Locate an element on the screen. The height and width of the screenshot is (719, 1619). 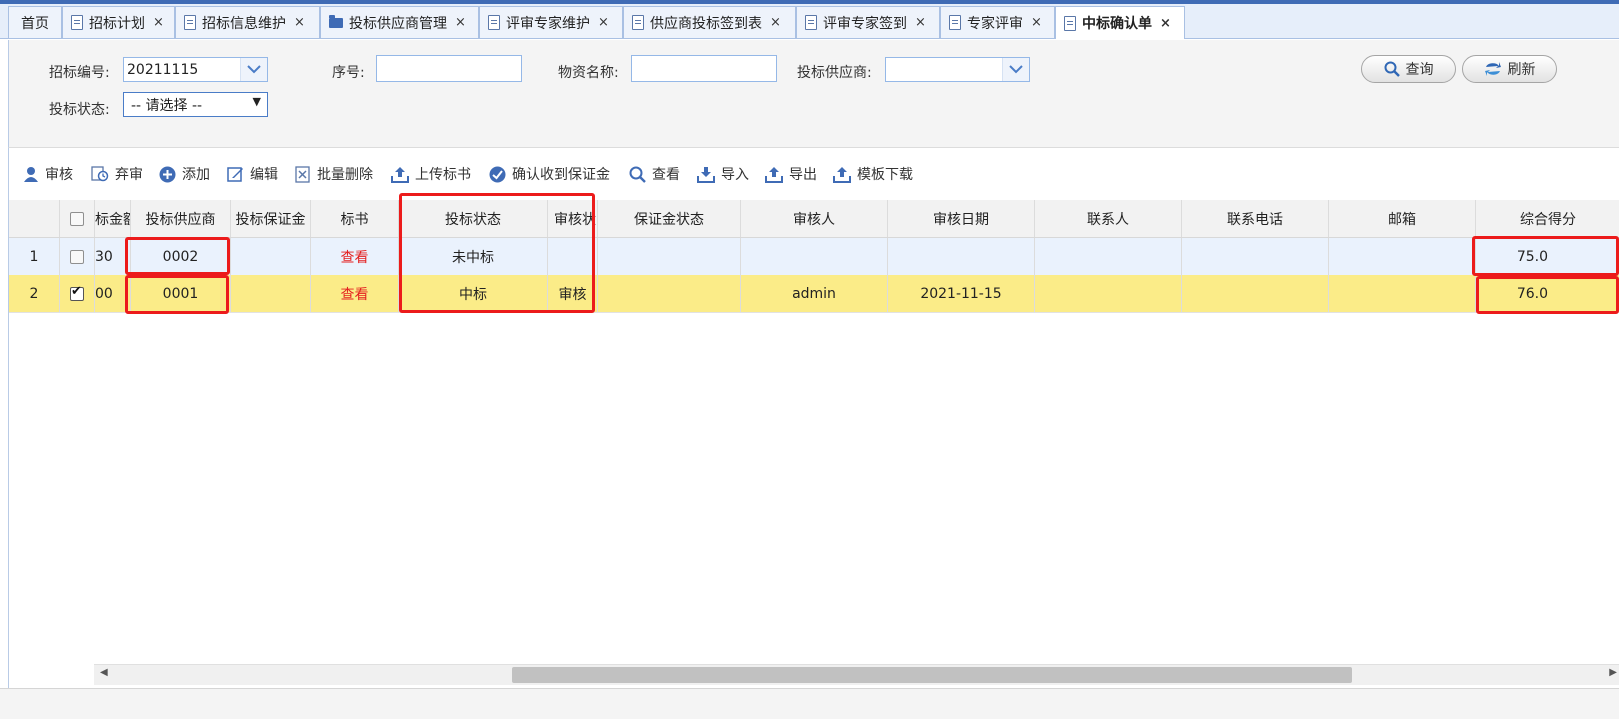
upload-bid-button: 上传标书 is located at coordinates (431, 174).